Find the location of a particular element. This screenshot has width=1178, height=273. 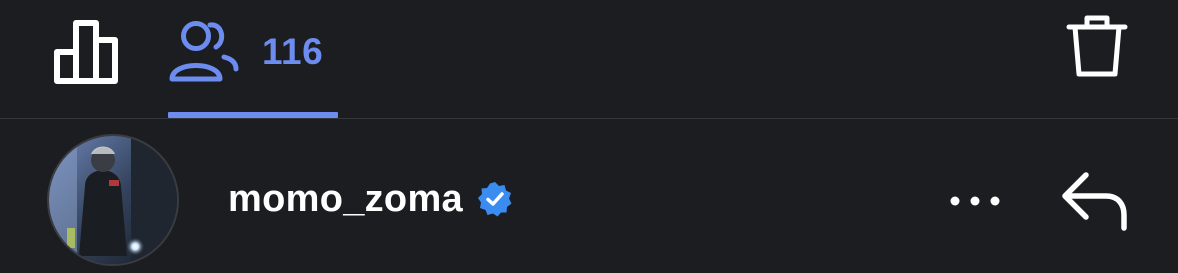

username-row: momo_zoma is located at coordinates (370, 199).